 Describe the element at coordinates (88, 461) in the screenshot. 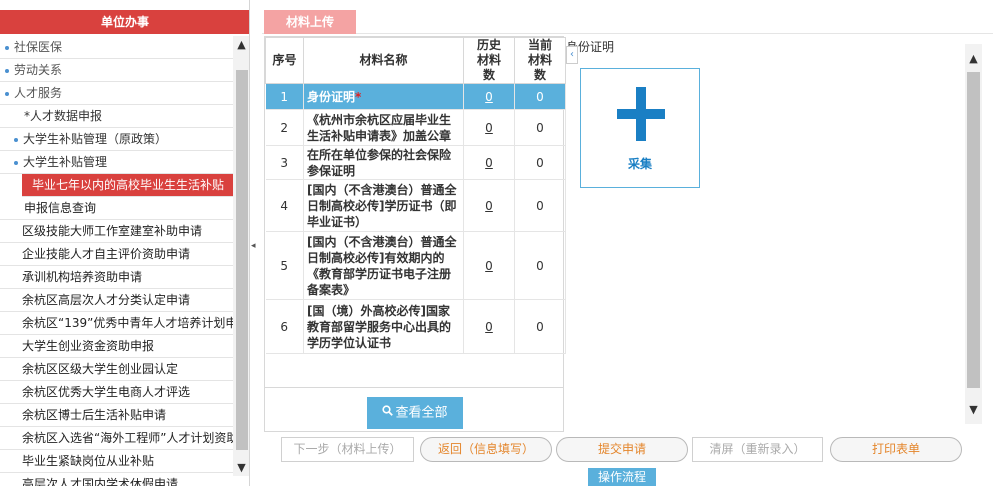

I see `sidebar-item-label: 毕业生紧缺岗位从业补贴` at that location.